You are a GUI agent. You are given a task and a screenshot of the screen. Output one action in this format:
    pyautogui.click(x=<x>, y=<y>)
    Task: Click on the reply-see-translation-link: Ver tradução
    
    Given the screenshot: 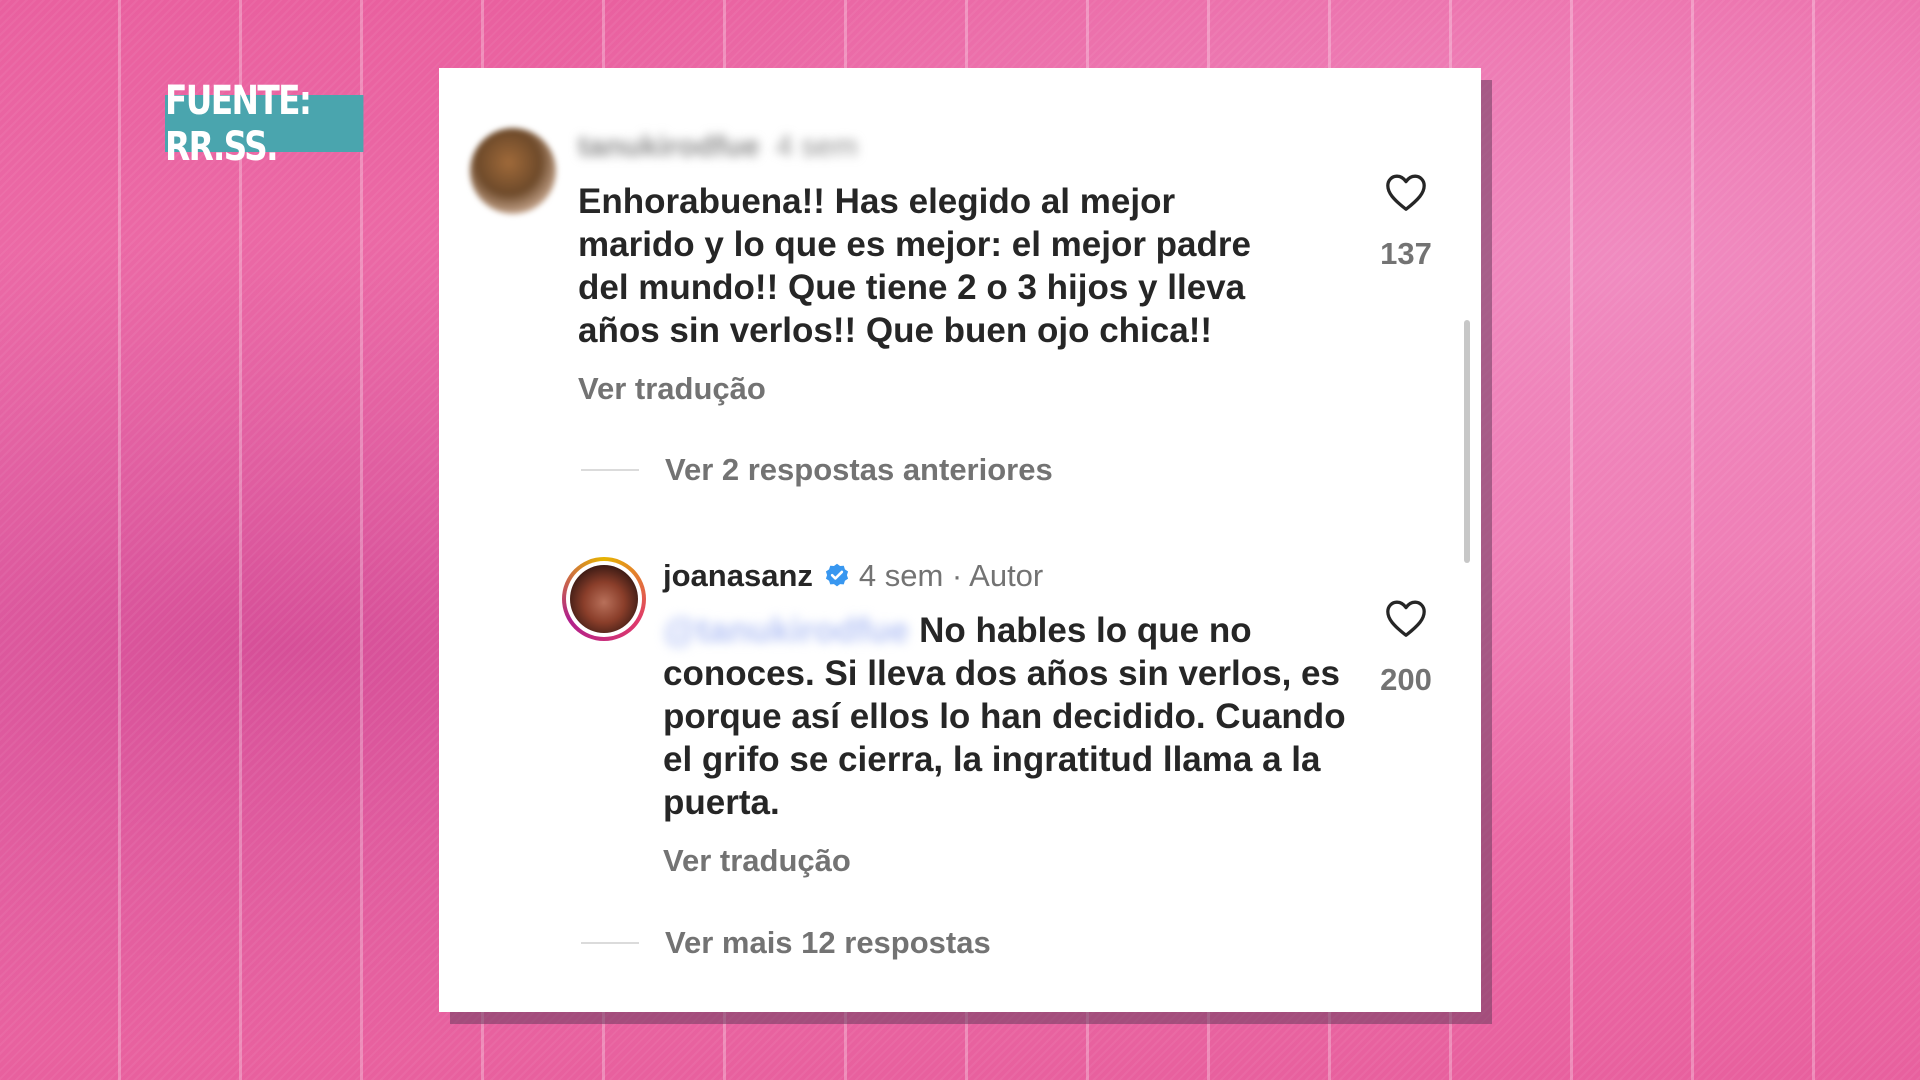 What is the action you would take?
    pyautogui.click(x=757, y=861)
    